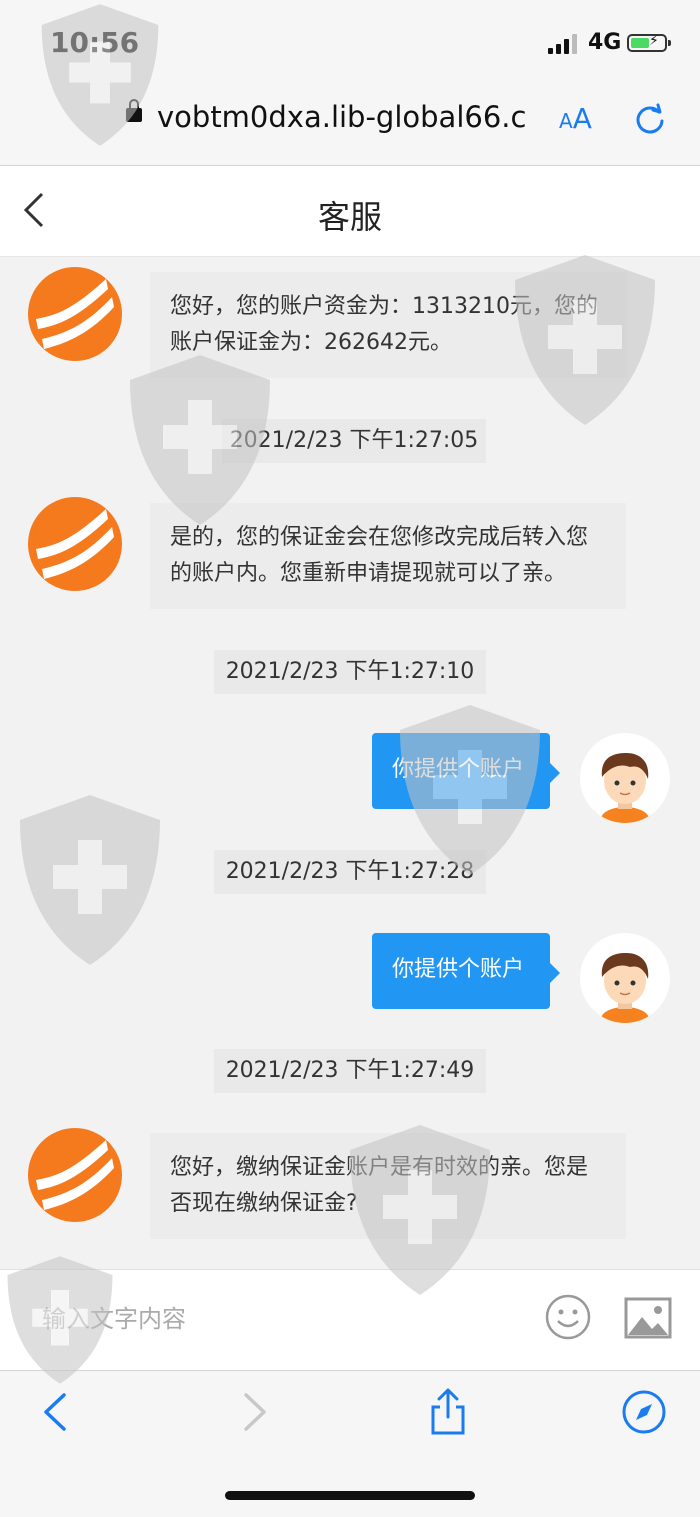 The width and height of the screenshot is (700, 1517). Describe the element at coordinates (253, 1412) in the screenshot. I see `browser-forward-icon` at that location.